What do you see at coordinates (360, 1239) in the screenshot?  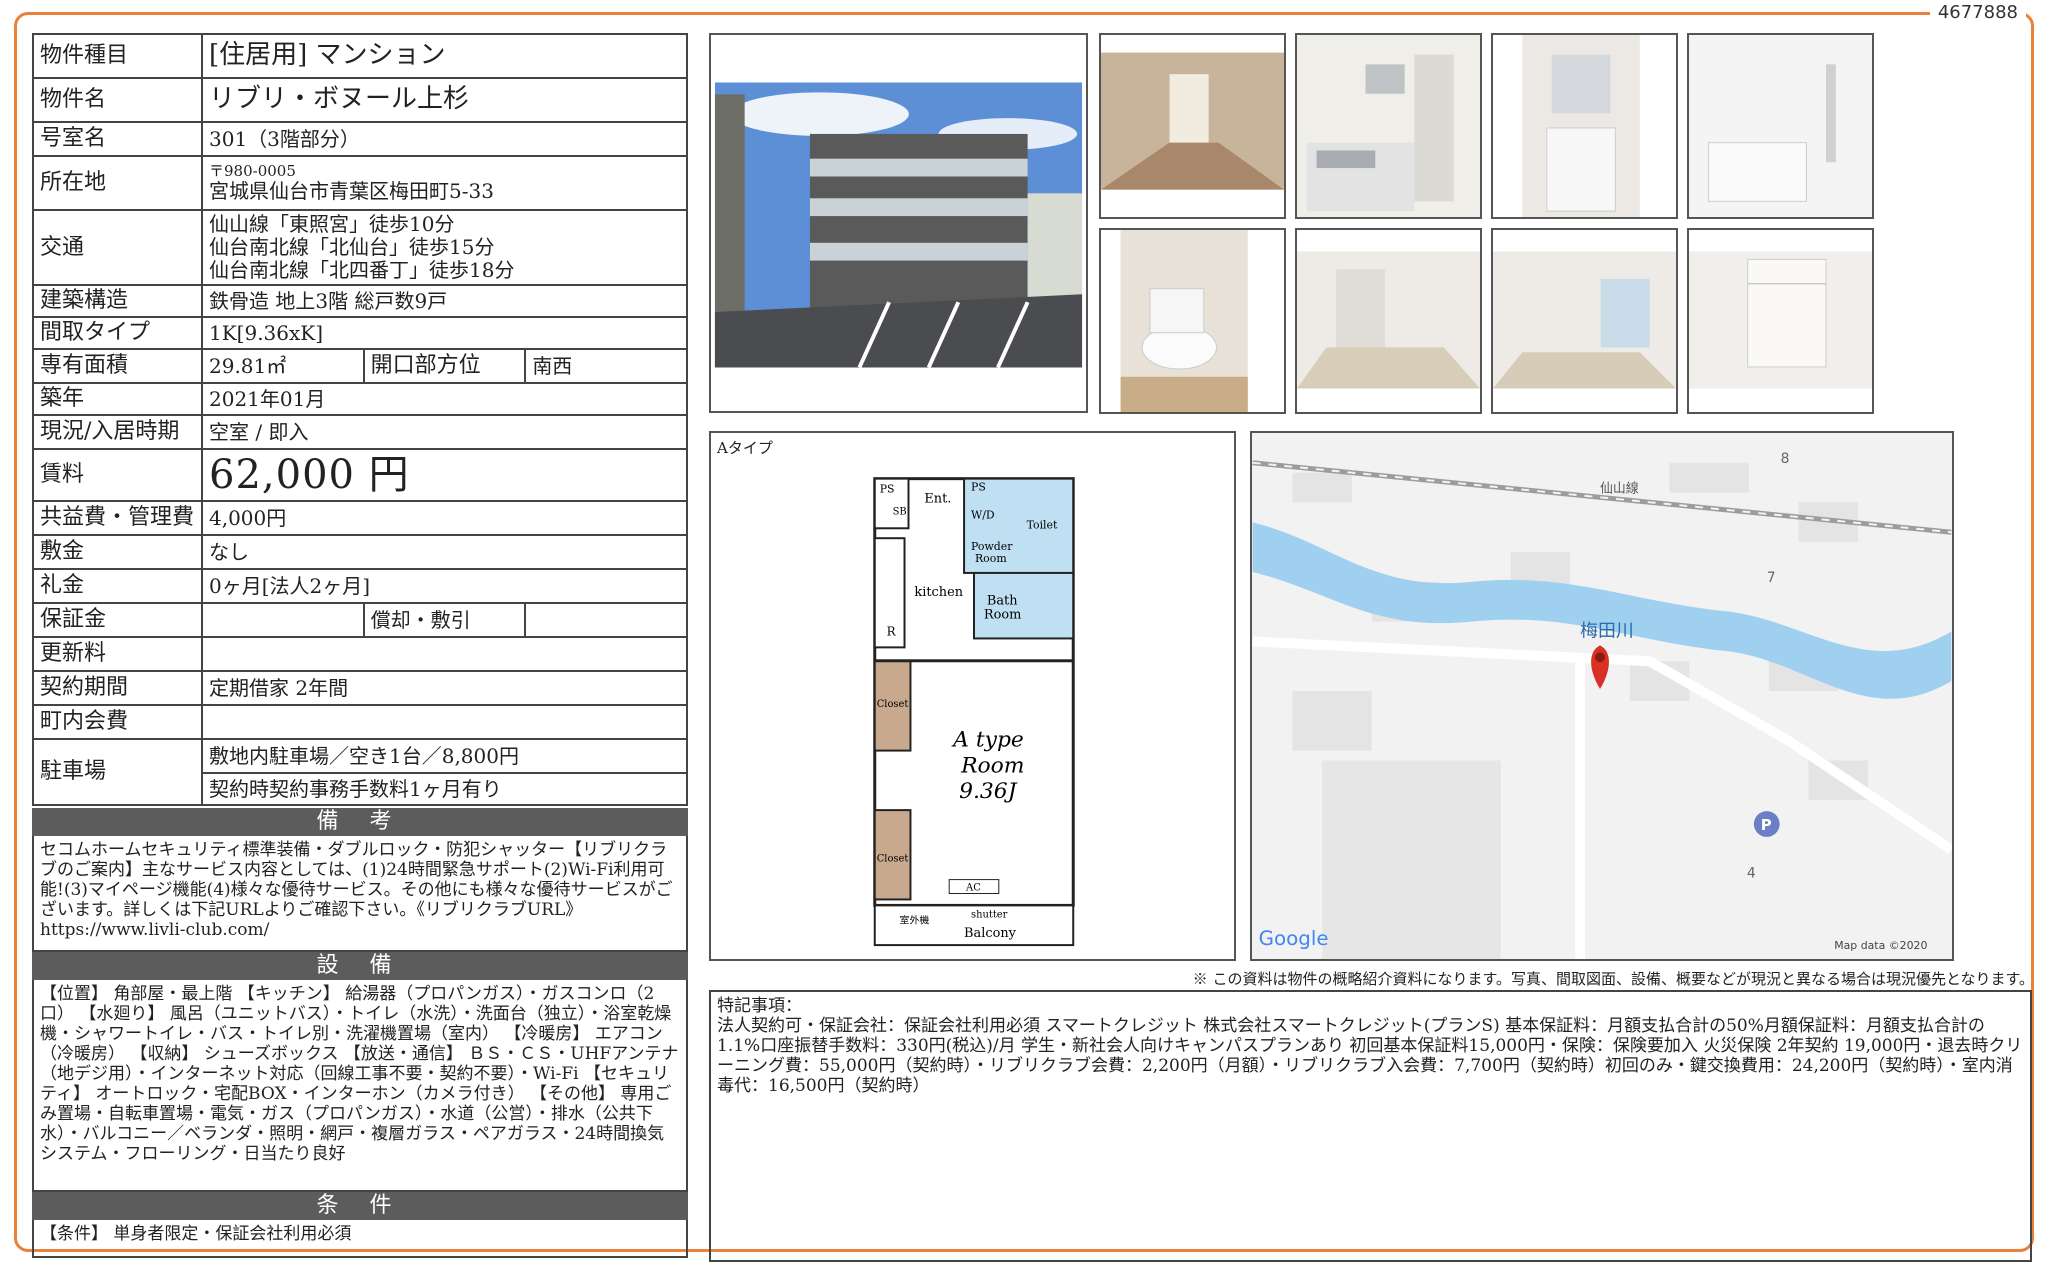 I see `conditions-text: 【条件】 単身者限定・保証会社利用必須` at bounding box center [360, 1239].